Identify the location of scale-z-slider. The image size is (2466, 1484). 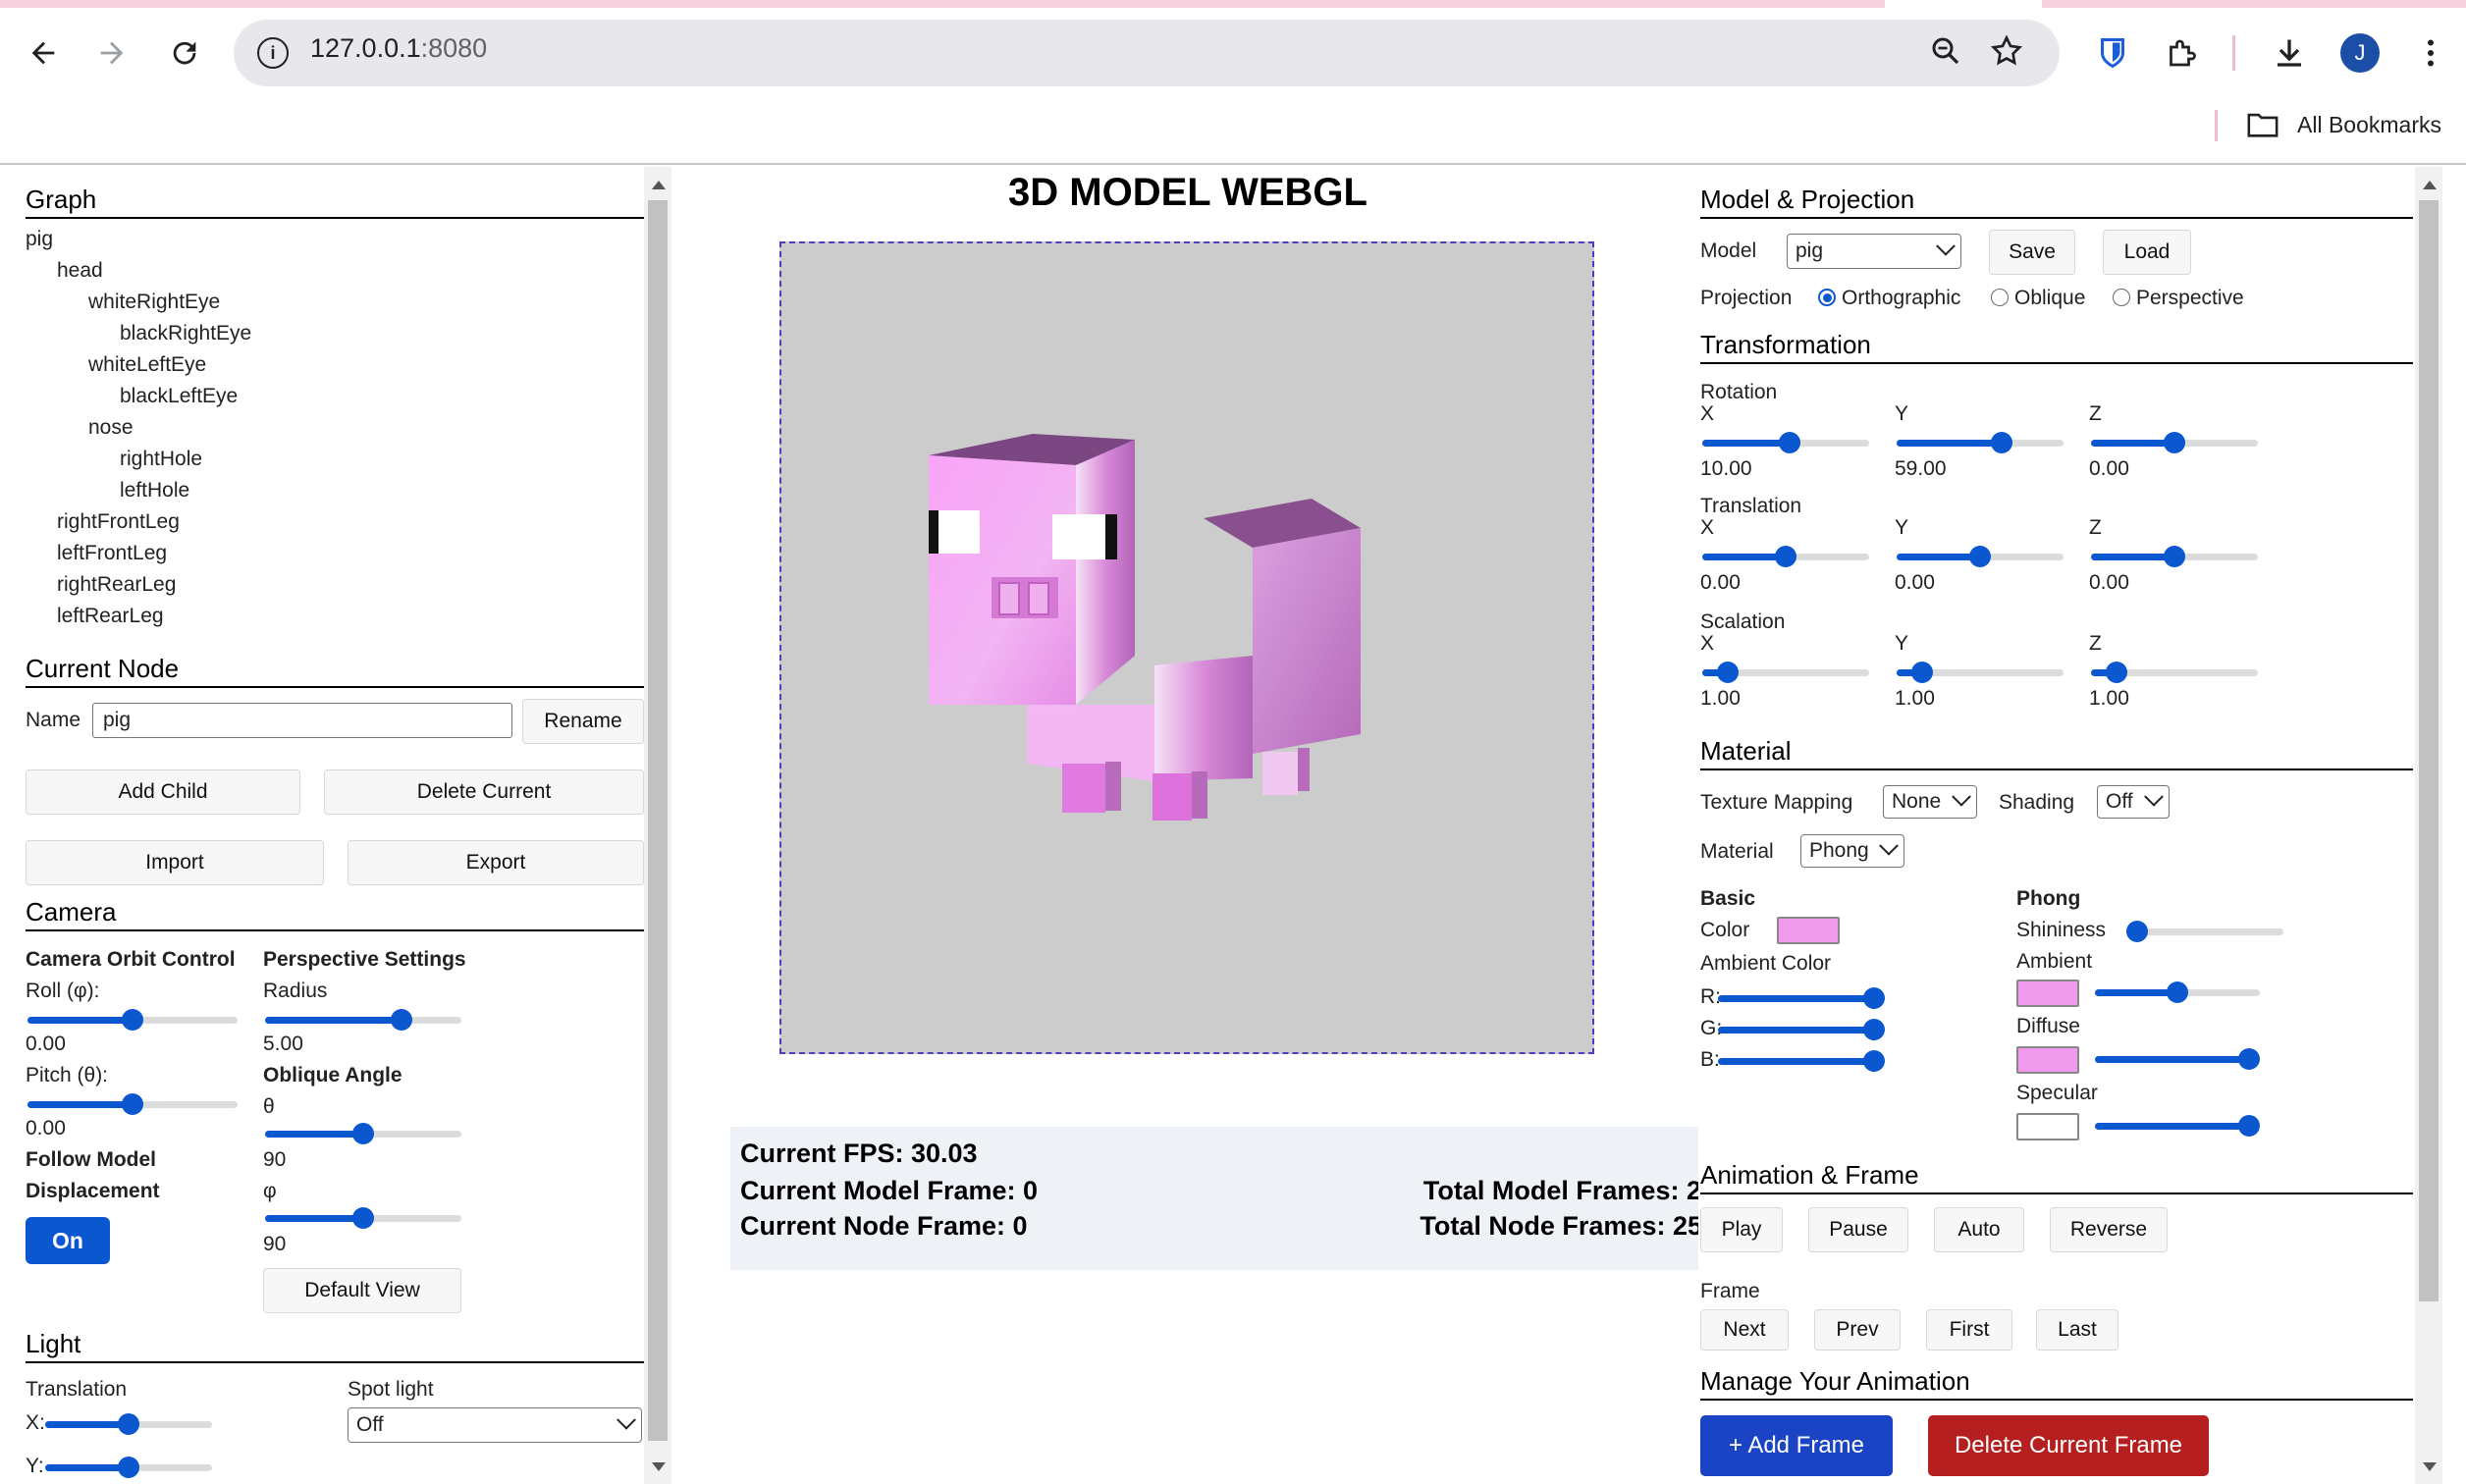
(2174, 672).